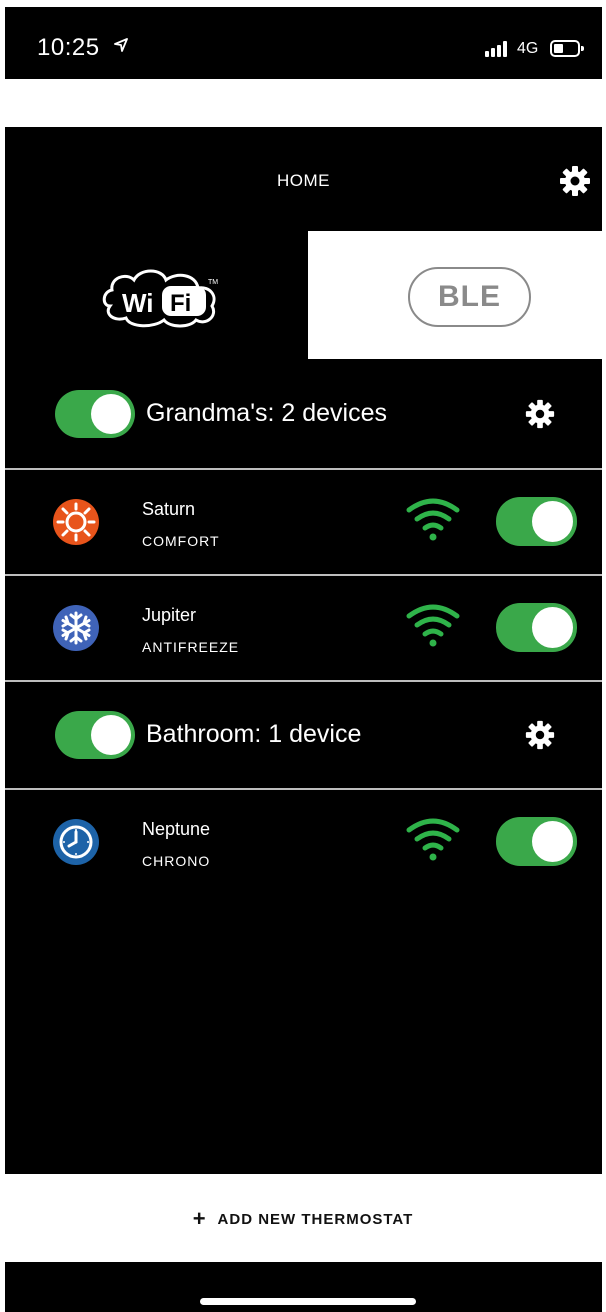  I want to click on snowflake-icon, so click(76, 628).